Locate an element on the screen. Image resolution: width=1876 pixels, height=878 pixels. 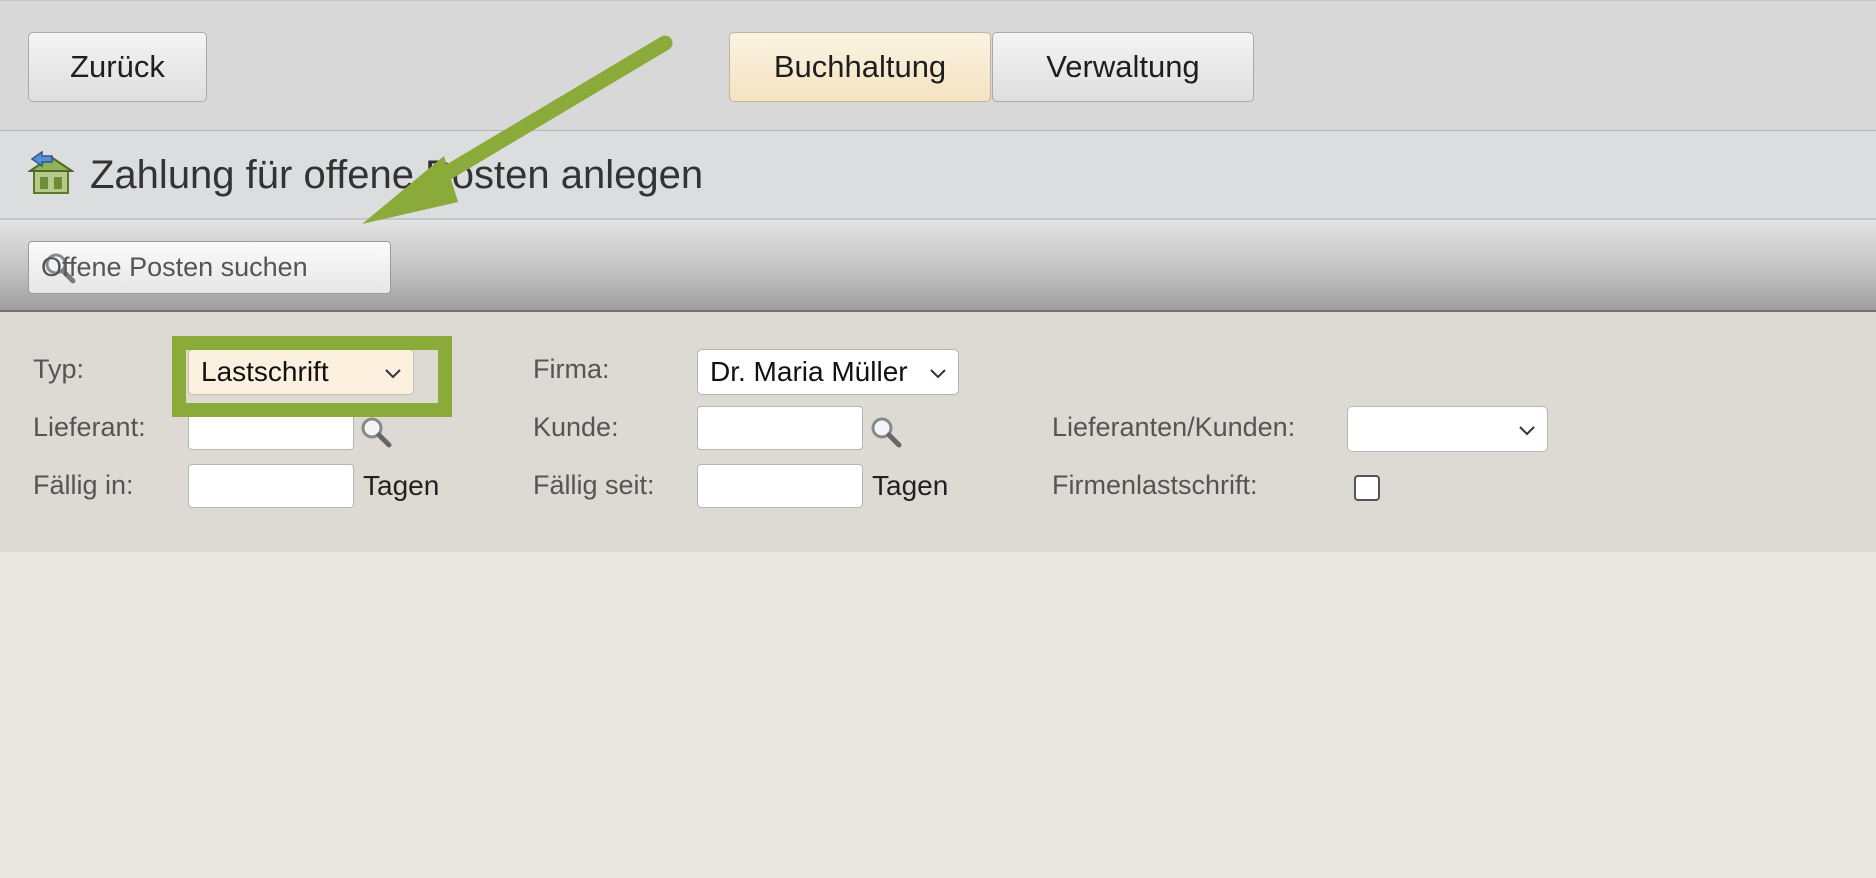
firmenlastschrift-label: Firmenlastschrift: is located at coordinates (1155, 485).